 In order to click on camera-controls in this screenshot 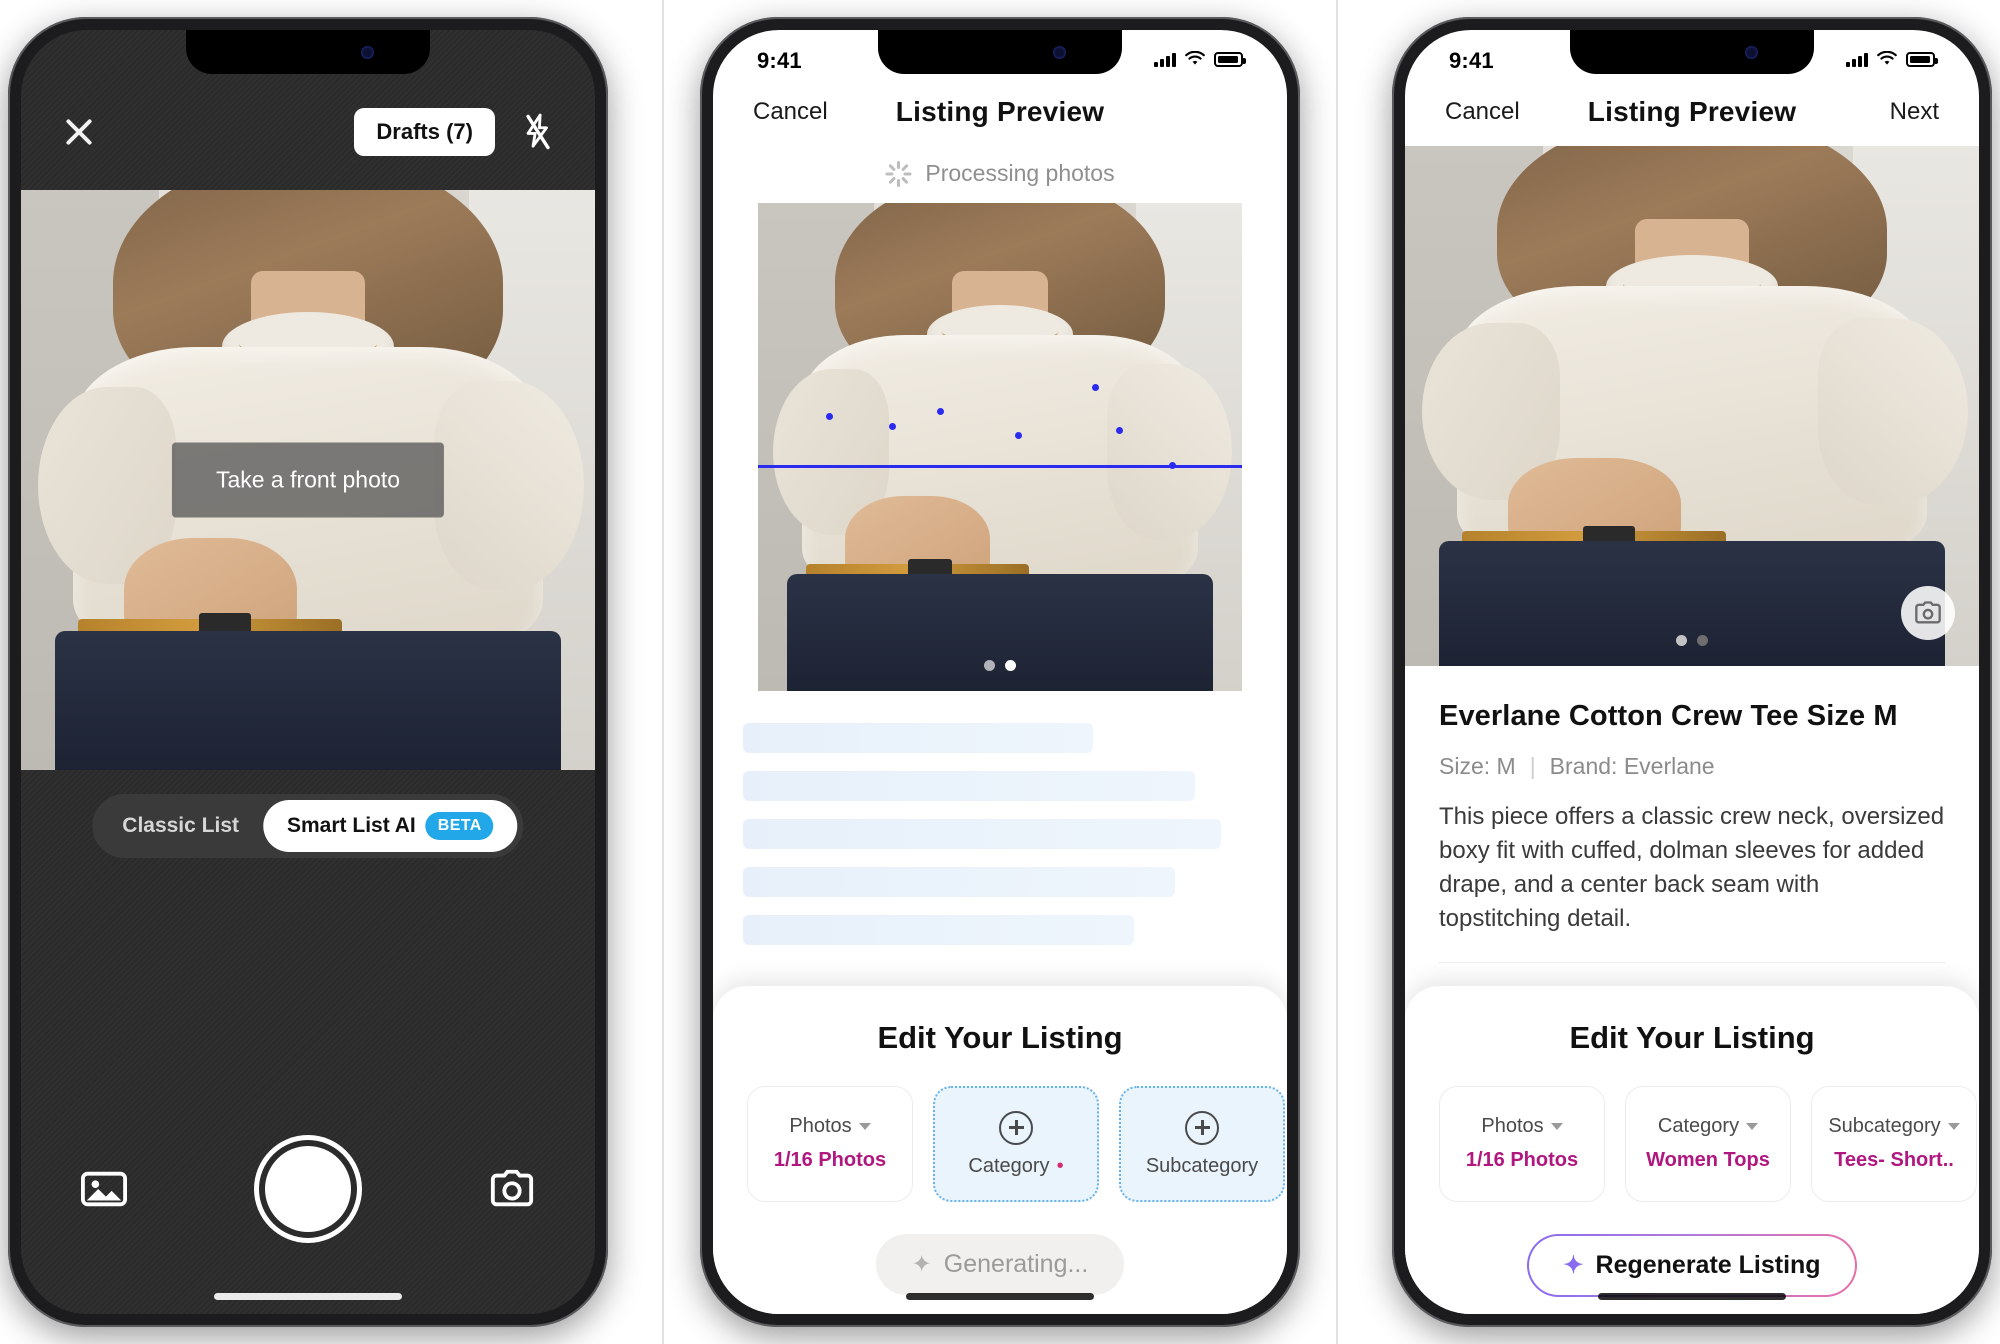, I will do `click(308, 1209)`.